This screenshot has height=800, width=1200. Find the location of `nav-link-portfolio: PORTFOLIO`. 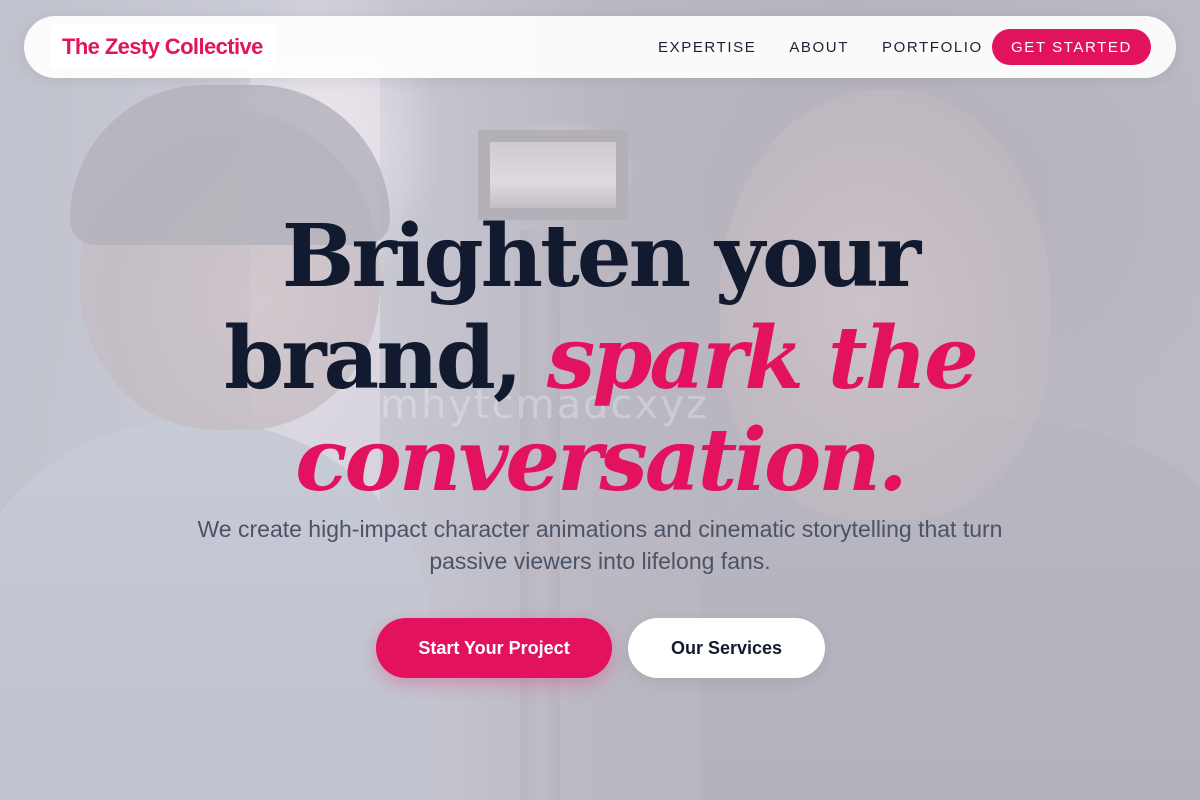

nav-link-portfolio: PORTFOLIO is located at coordinates (932, 47).